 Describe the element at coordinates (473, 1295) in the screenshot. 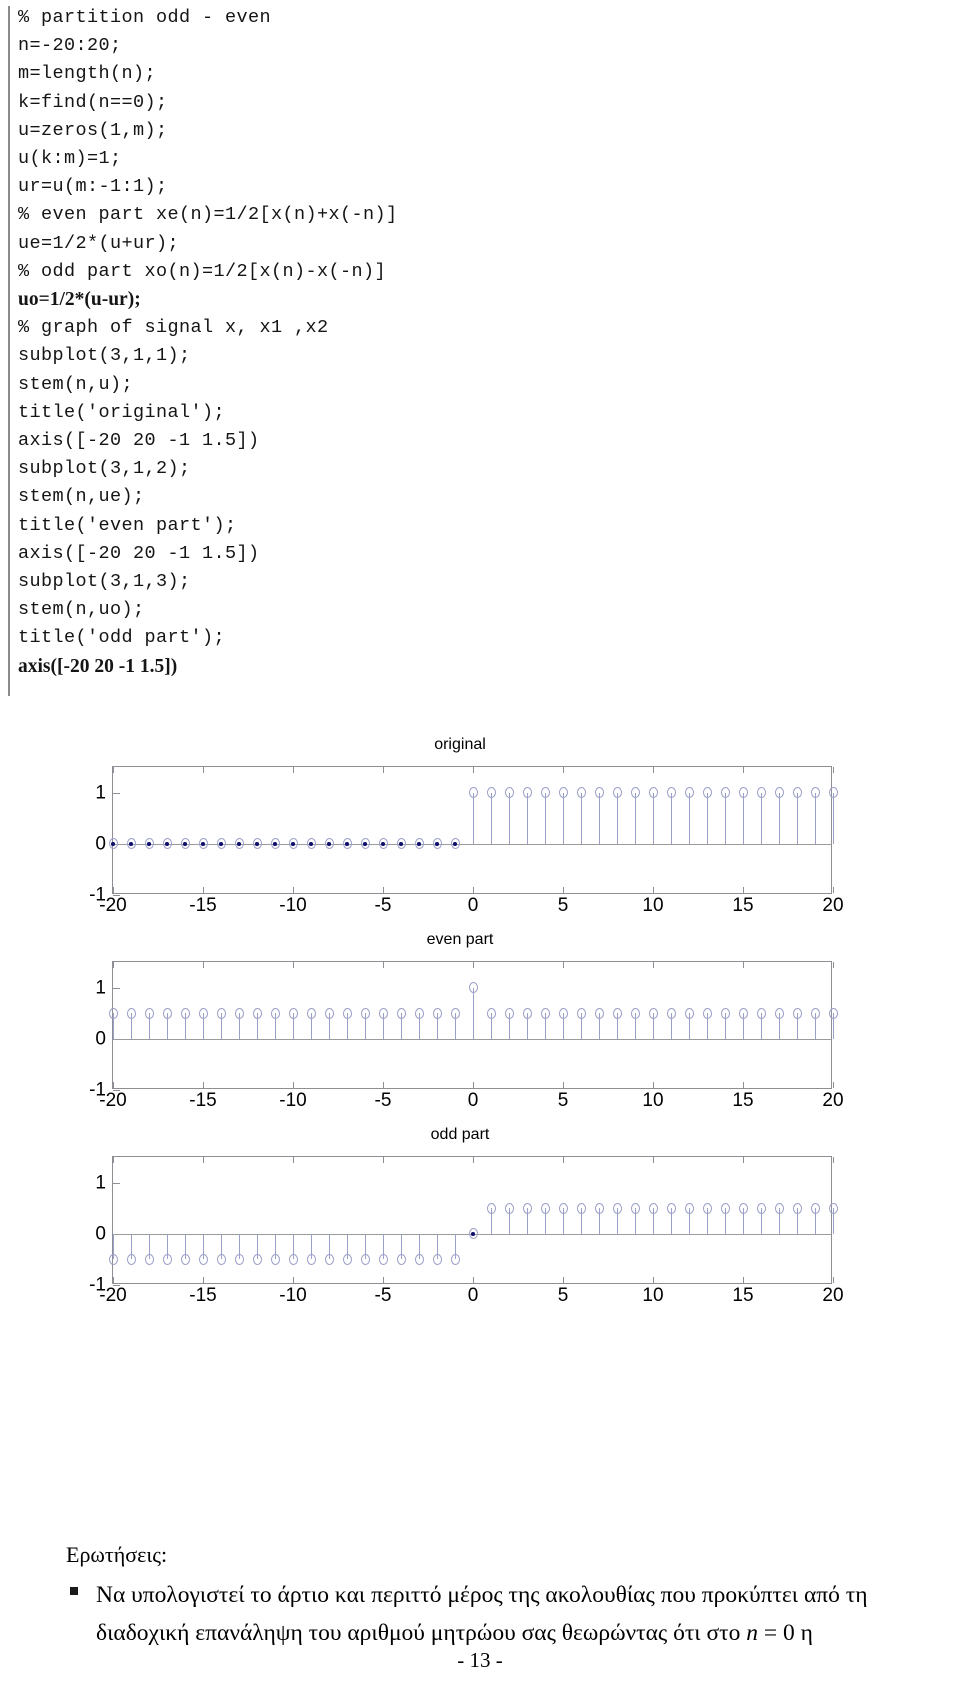

I see `x-tick-label: 0` at that location.